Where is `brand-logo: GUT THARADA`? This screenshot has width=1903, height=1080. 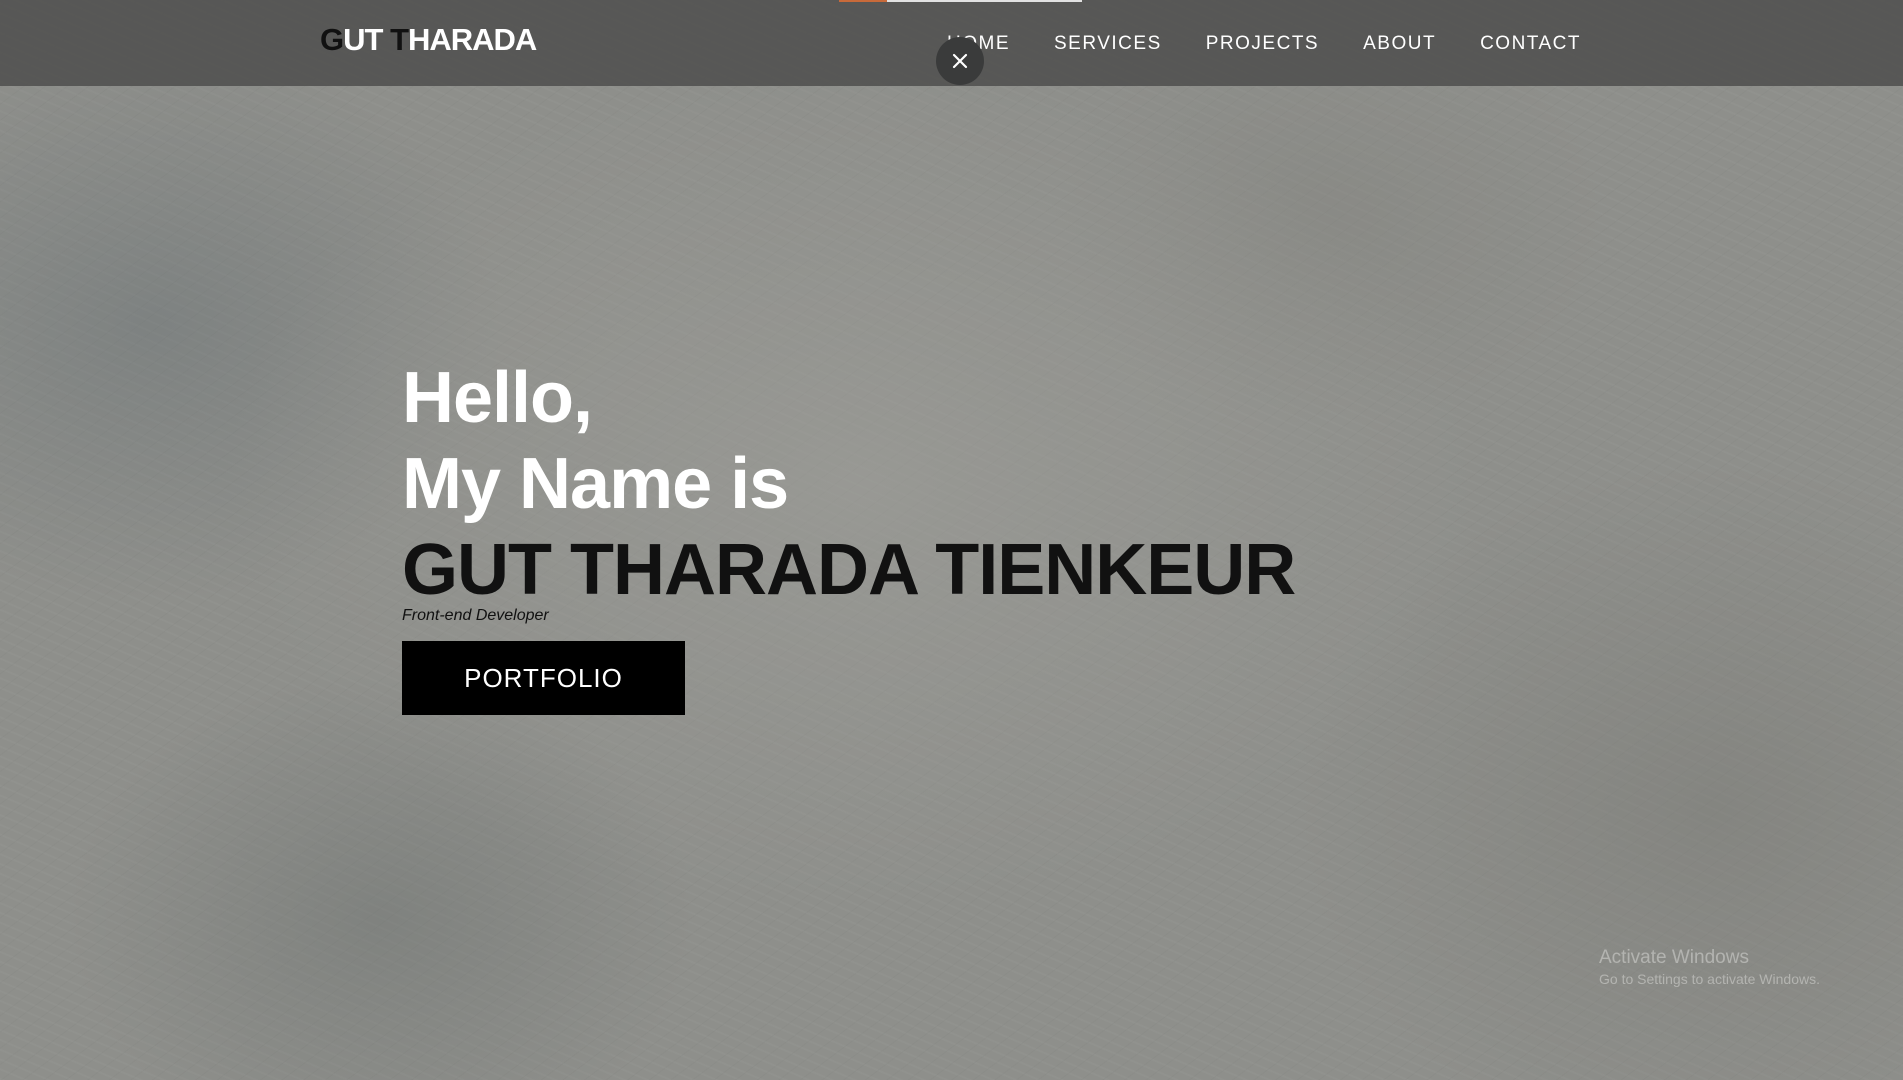 brand-logo: GUT THARADA is located at coordinates (428, 40).